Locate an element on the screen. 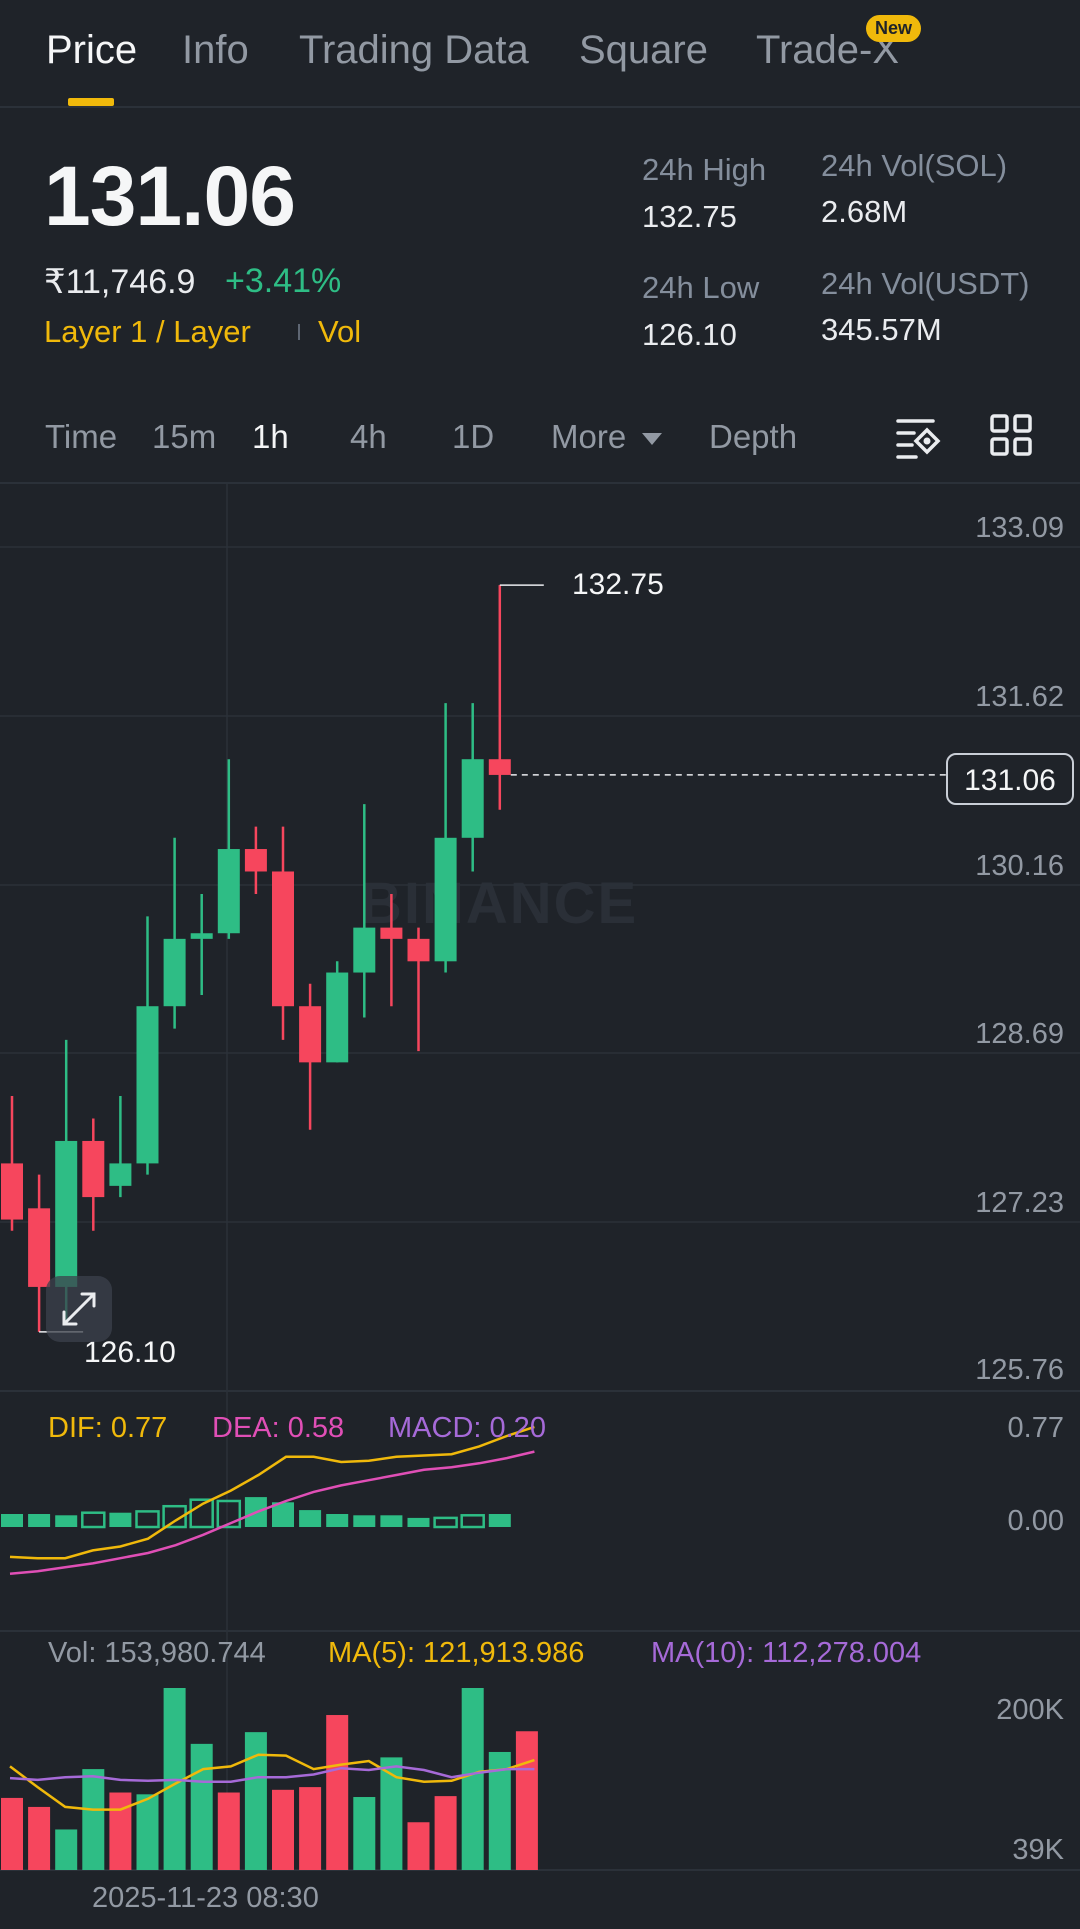 The width and height of the screenshot is (1080, 1929). price-axis-tick: 125.76 is located at coordinates (1019, 1370).